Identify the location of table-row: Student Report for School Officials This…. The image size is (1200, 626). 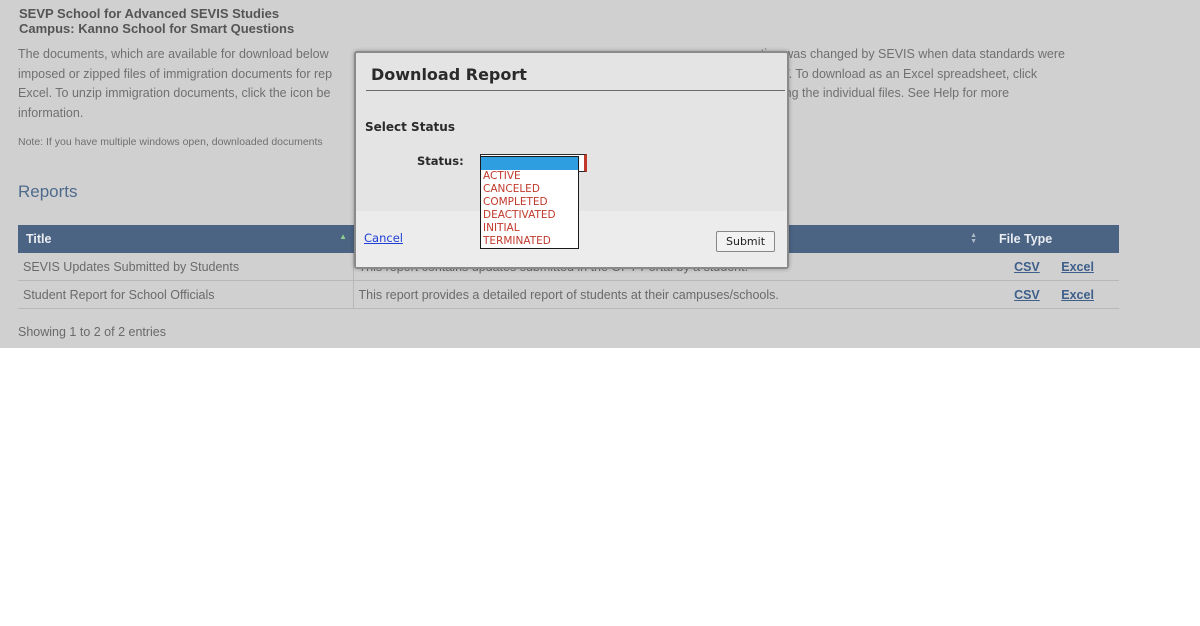
(568, 294).